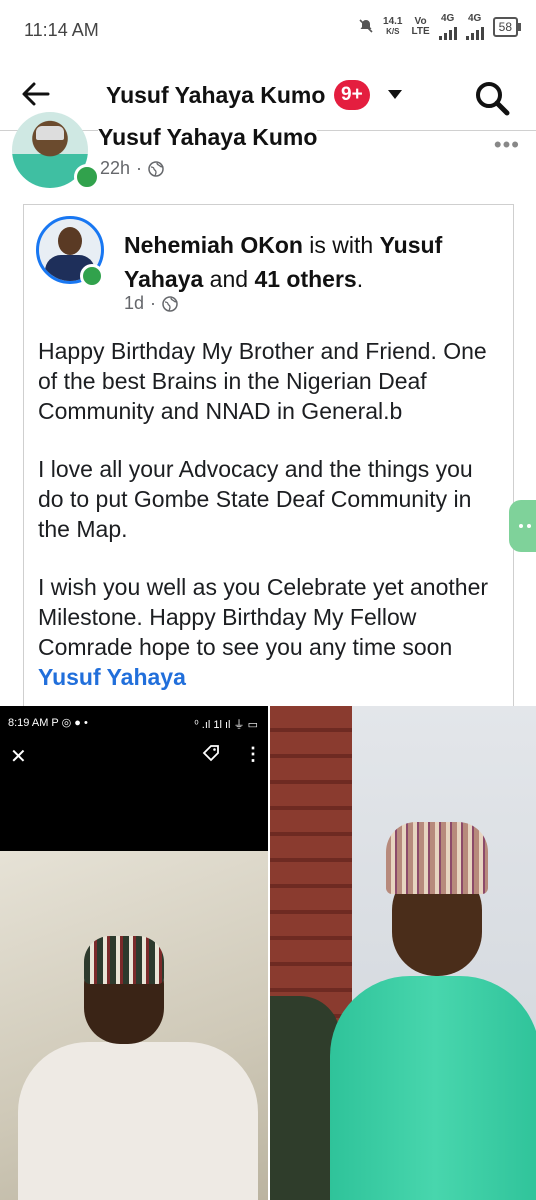 The image size is (536, 1200). What do you see at coordinates (215, 95) in the screenshot?
I see `page-title: Yusuf Yahaya Kumo` at bounding box center [215, 95].